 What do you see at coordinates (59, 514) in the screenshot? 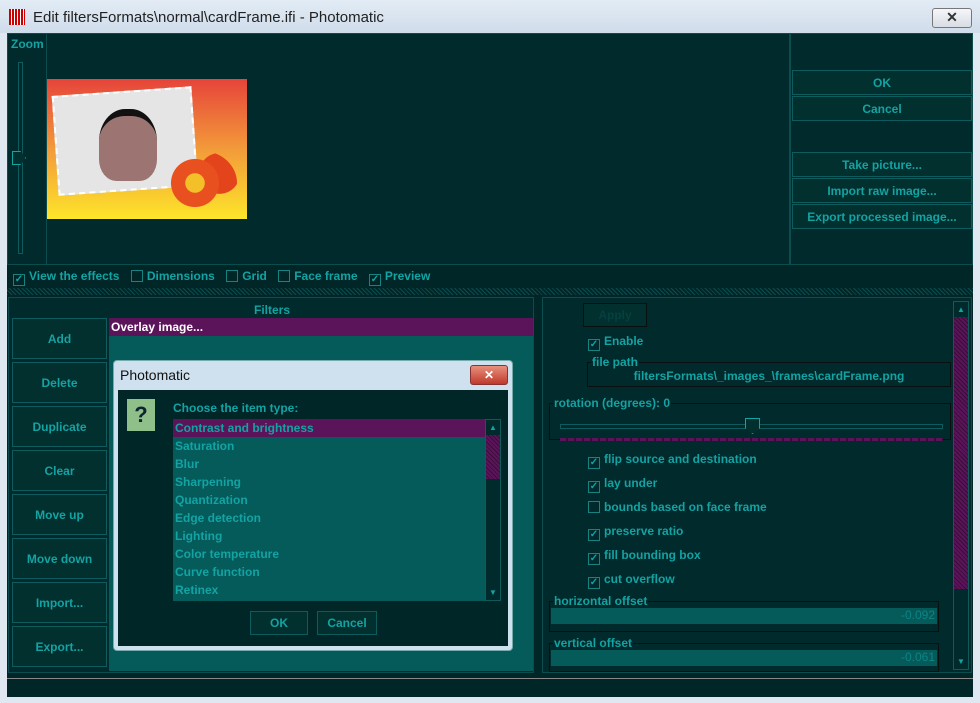
I see `filter-button-move-up: Move up` at bounding box center [59, 514].